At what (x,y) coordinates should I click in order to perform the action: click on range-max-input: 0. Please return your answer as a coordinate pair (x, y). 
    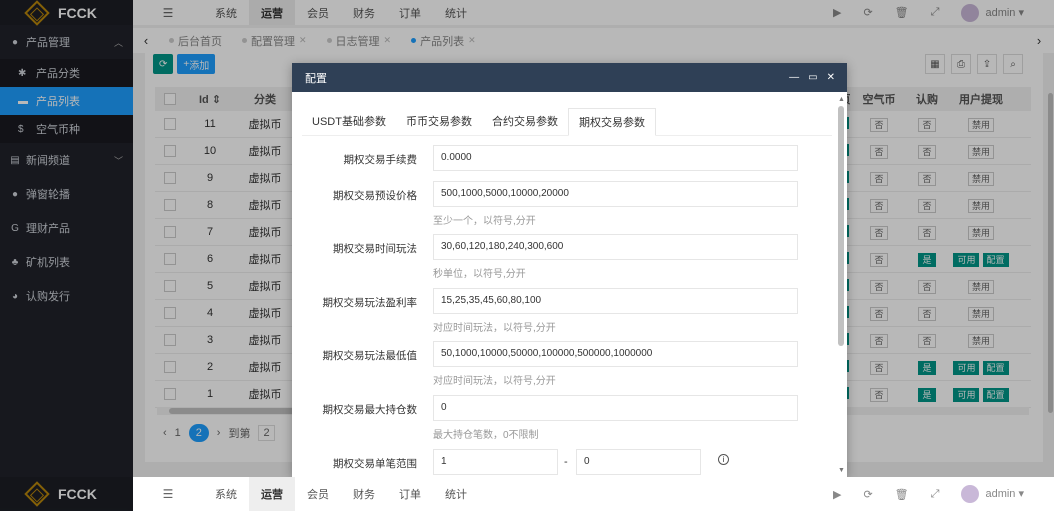
    Looking at the image, I should click on (638, 462).